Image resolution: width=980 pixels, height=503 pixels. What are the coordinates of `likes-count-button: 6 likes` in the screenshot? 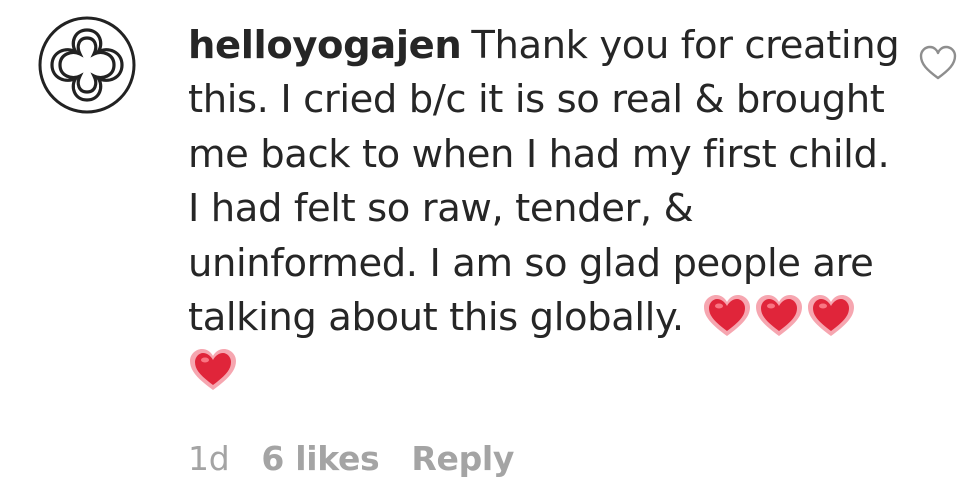 It's located at (320, 458).